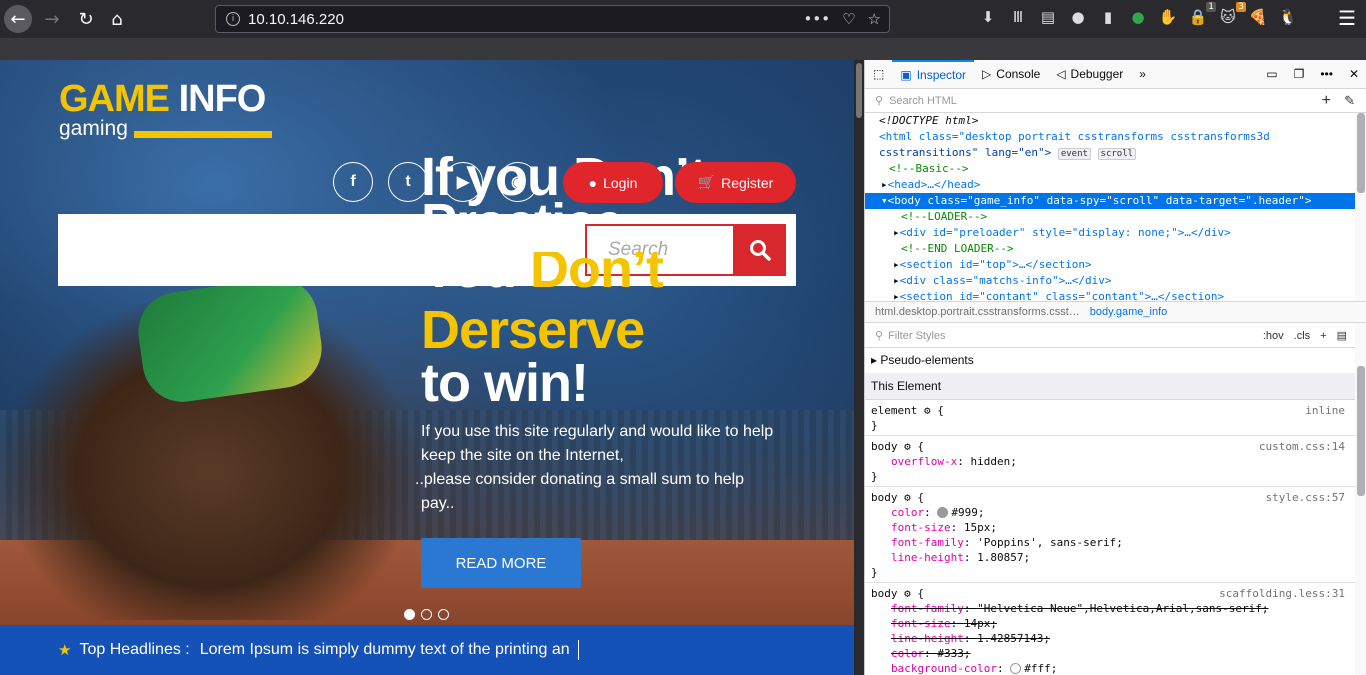 This screenshot has width=1366, height=675. Describe the element at coordinates (463, 182) in the screenshot. I see `youtube-icon: ▶` at that location.